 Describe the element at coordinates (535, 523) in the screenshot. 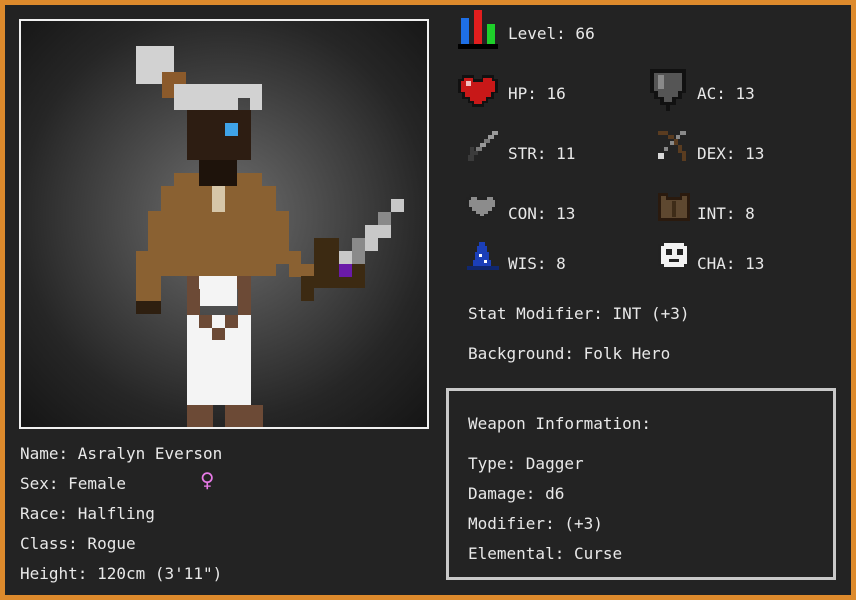

I see `weapon-modifier: Modifier: (+3)` at that location.